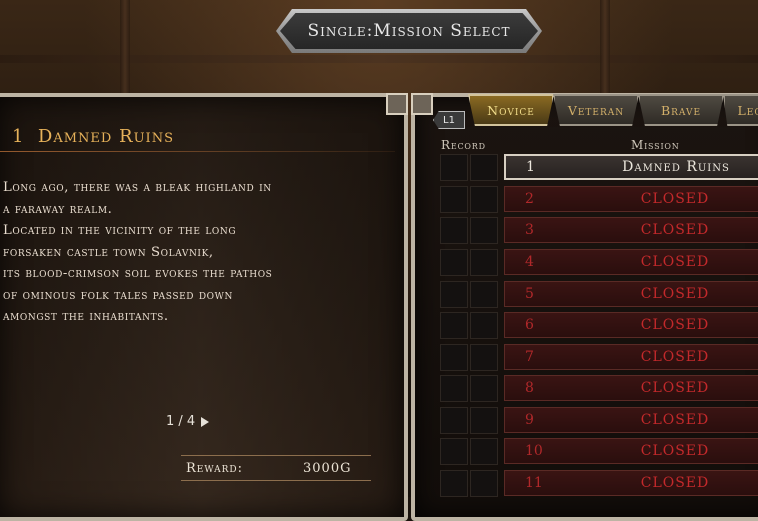 This screenshot has width=758, height=521. I want to click on next-page-arrow-icon, so click(205, 421).